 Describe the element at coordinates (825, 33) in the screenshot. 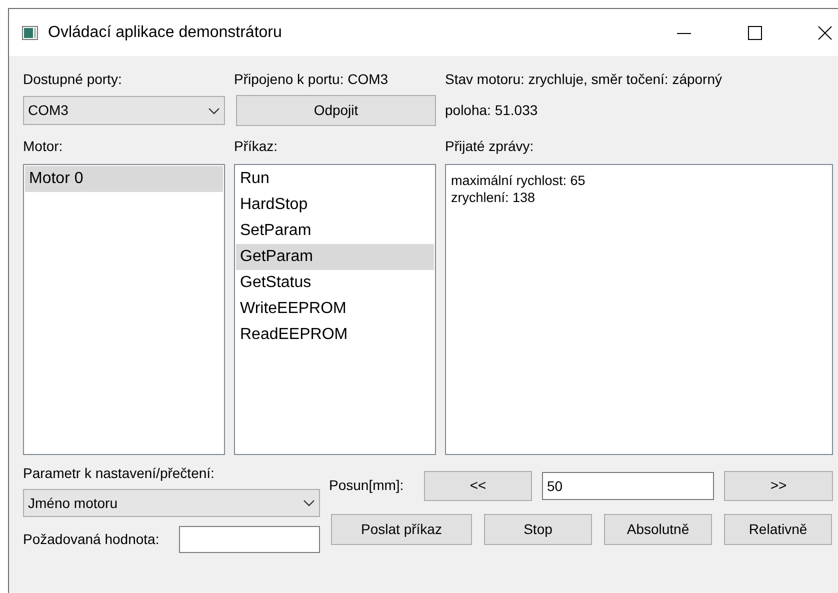

I see `close-icon` at that location.